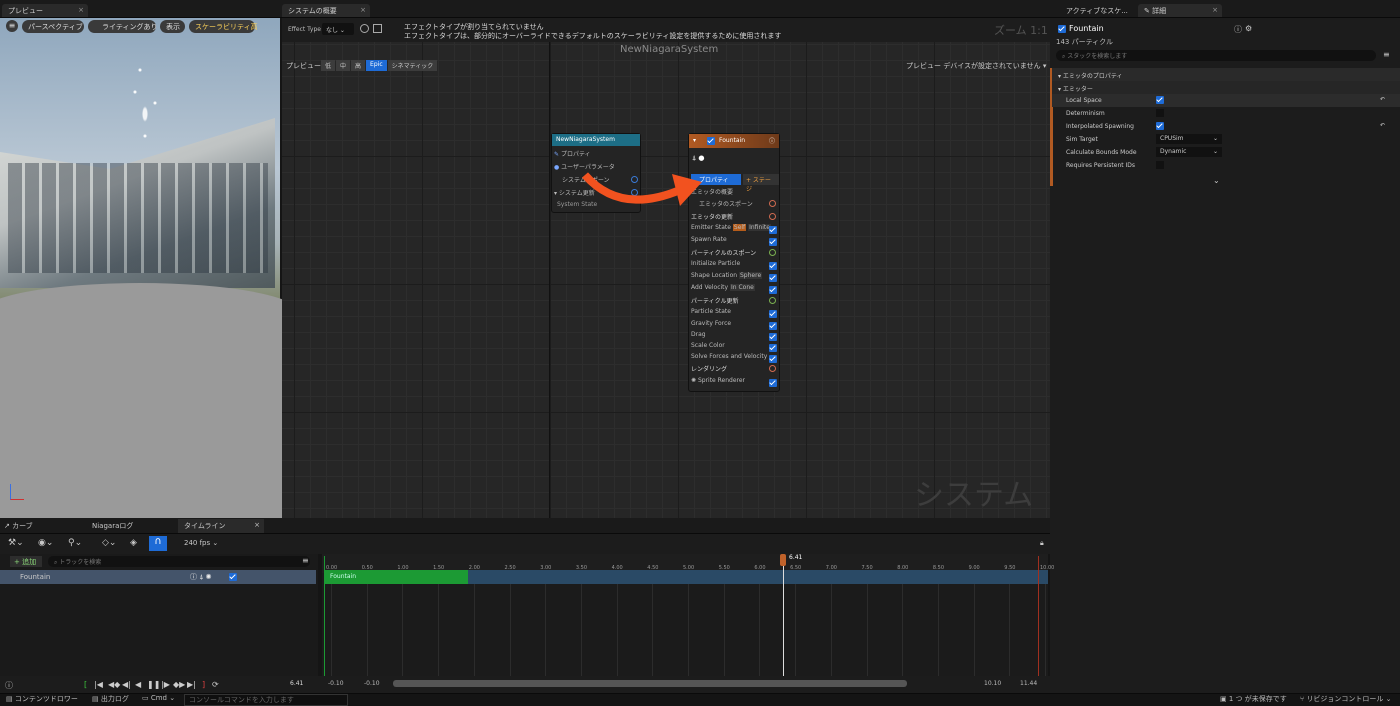  I want to click on tab-curve: ↗ カーブ, so click(18, 526).